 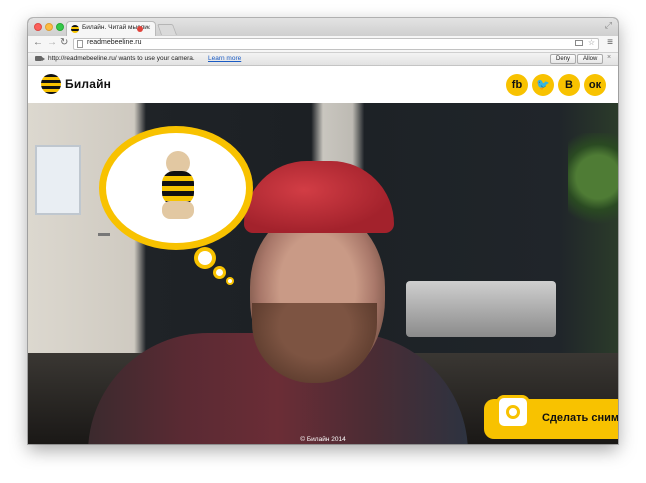 I want to click on close-window-button, so click(x=38, y=27).